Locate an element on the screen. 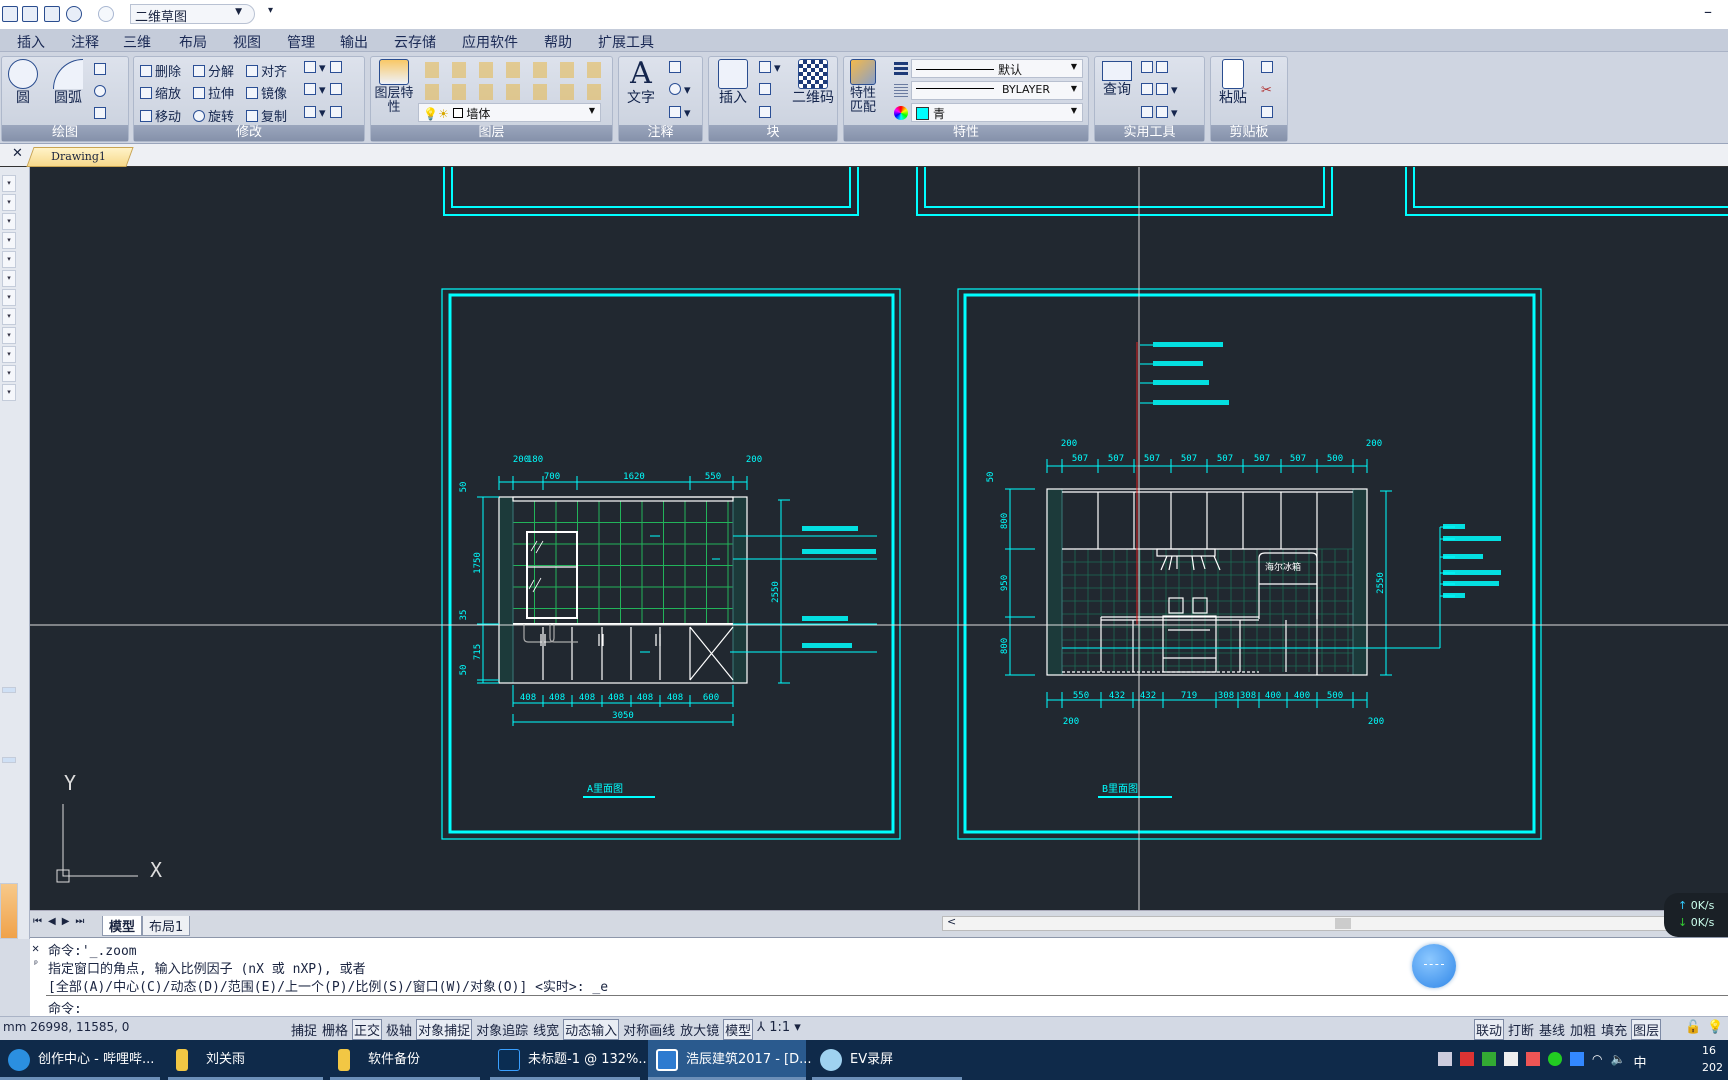 This screenshot has height=1080, width=1728. status-toggle: 动态输入 is located at coordinates (591, 1029).